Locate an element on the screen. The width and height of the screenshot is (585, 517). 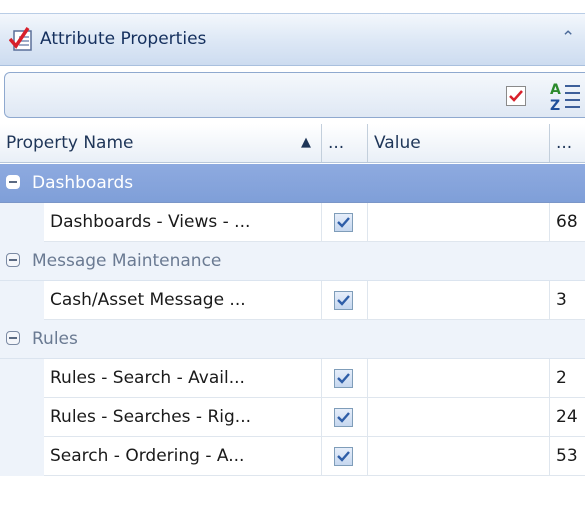
property-number-cell: 53 is located at coordinates (567, 456).